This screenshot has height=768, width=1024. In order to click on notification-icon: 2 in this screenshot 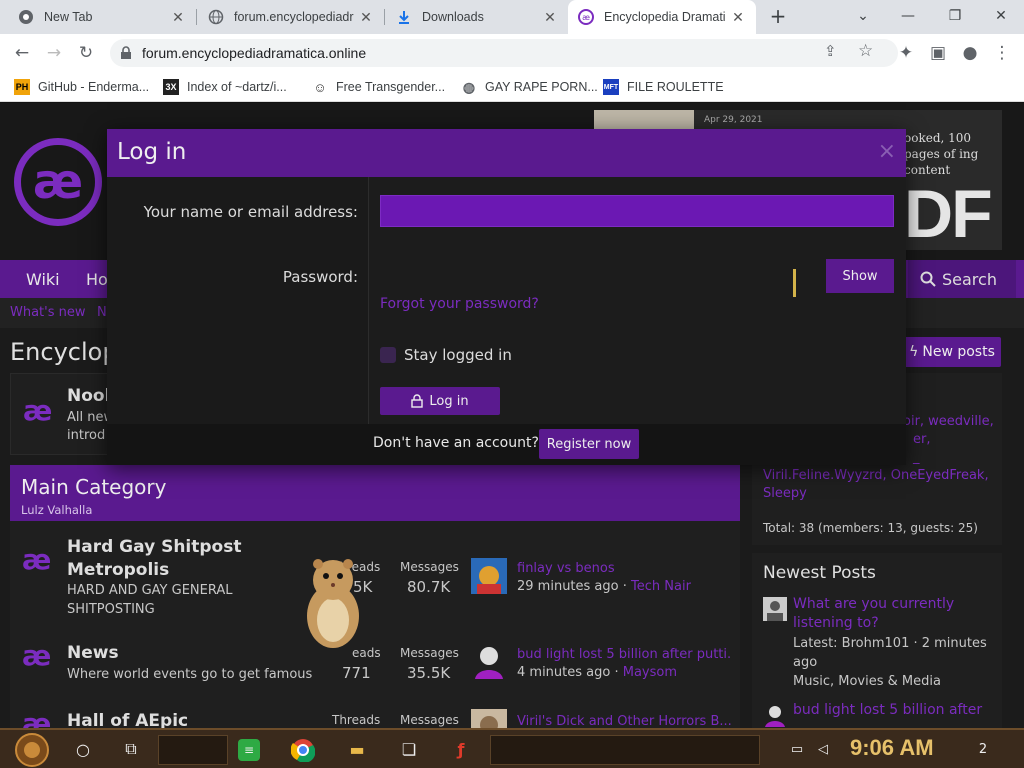, I will do `click(983, 749)`.